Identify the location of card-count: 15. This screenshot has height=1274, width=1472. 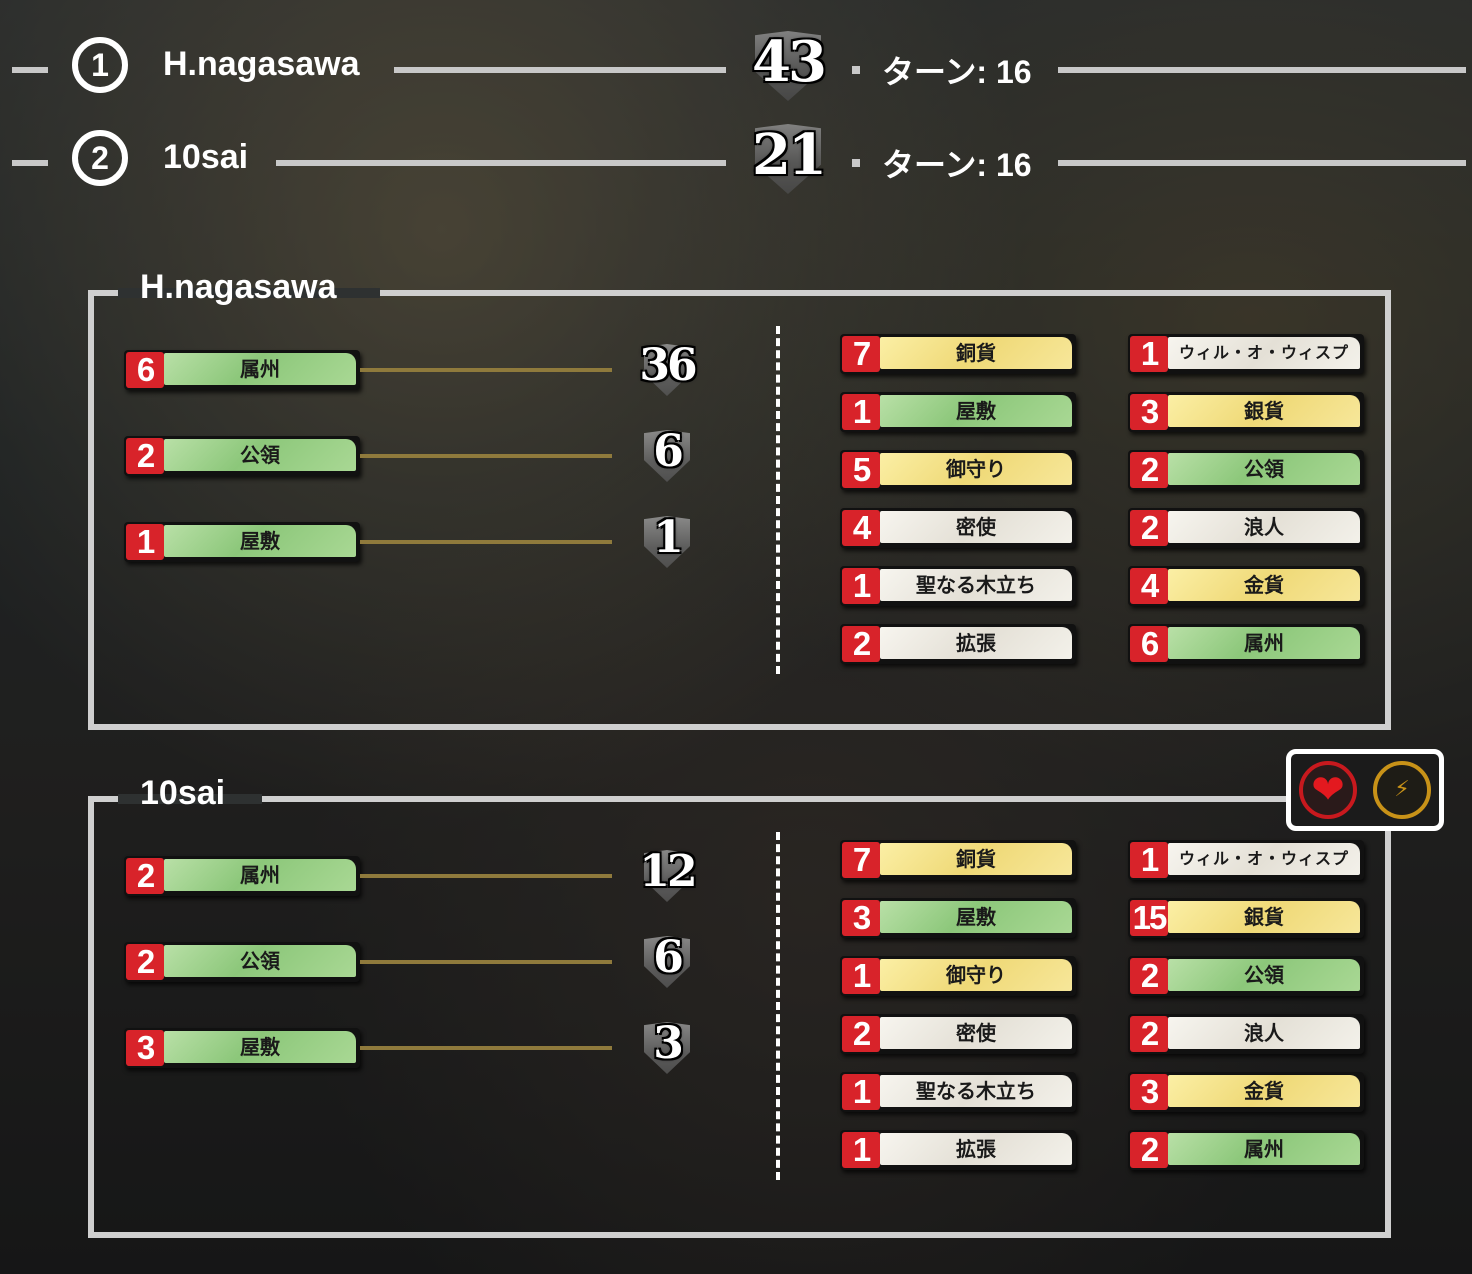
(1149, 918).